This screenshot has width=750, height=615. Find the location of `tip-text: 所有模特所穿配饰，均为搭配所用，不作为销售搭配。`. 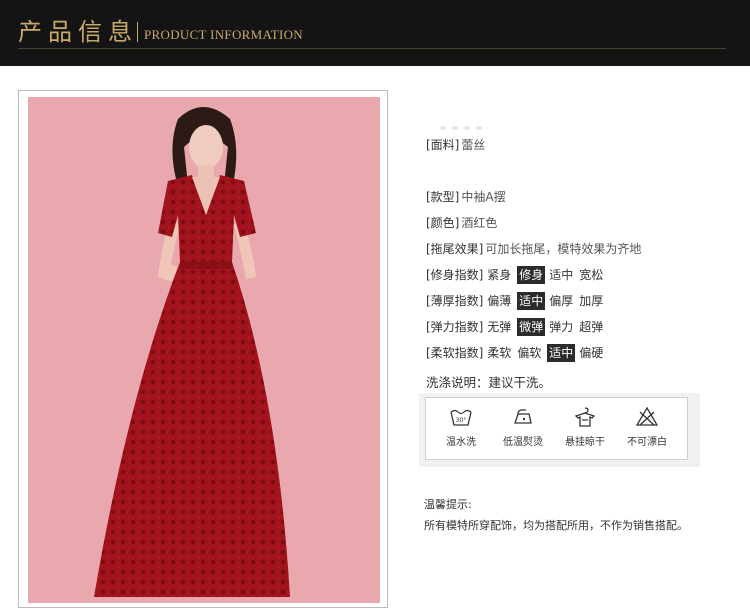

tip-text: 所有模特所穿配饰，均为搭配所用，不作为销售搭配。 is located at coordinates (556, 525).